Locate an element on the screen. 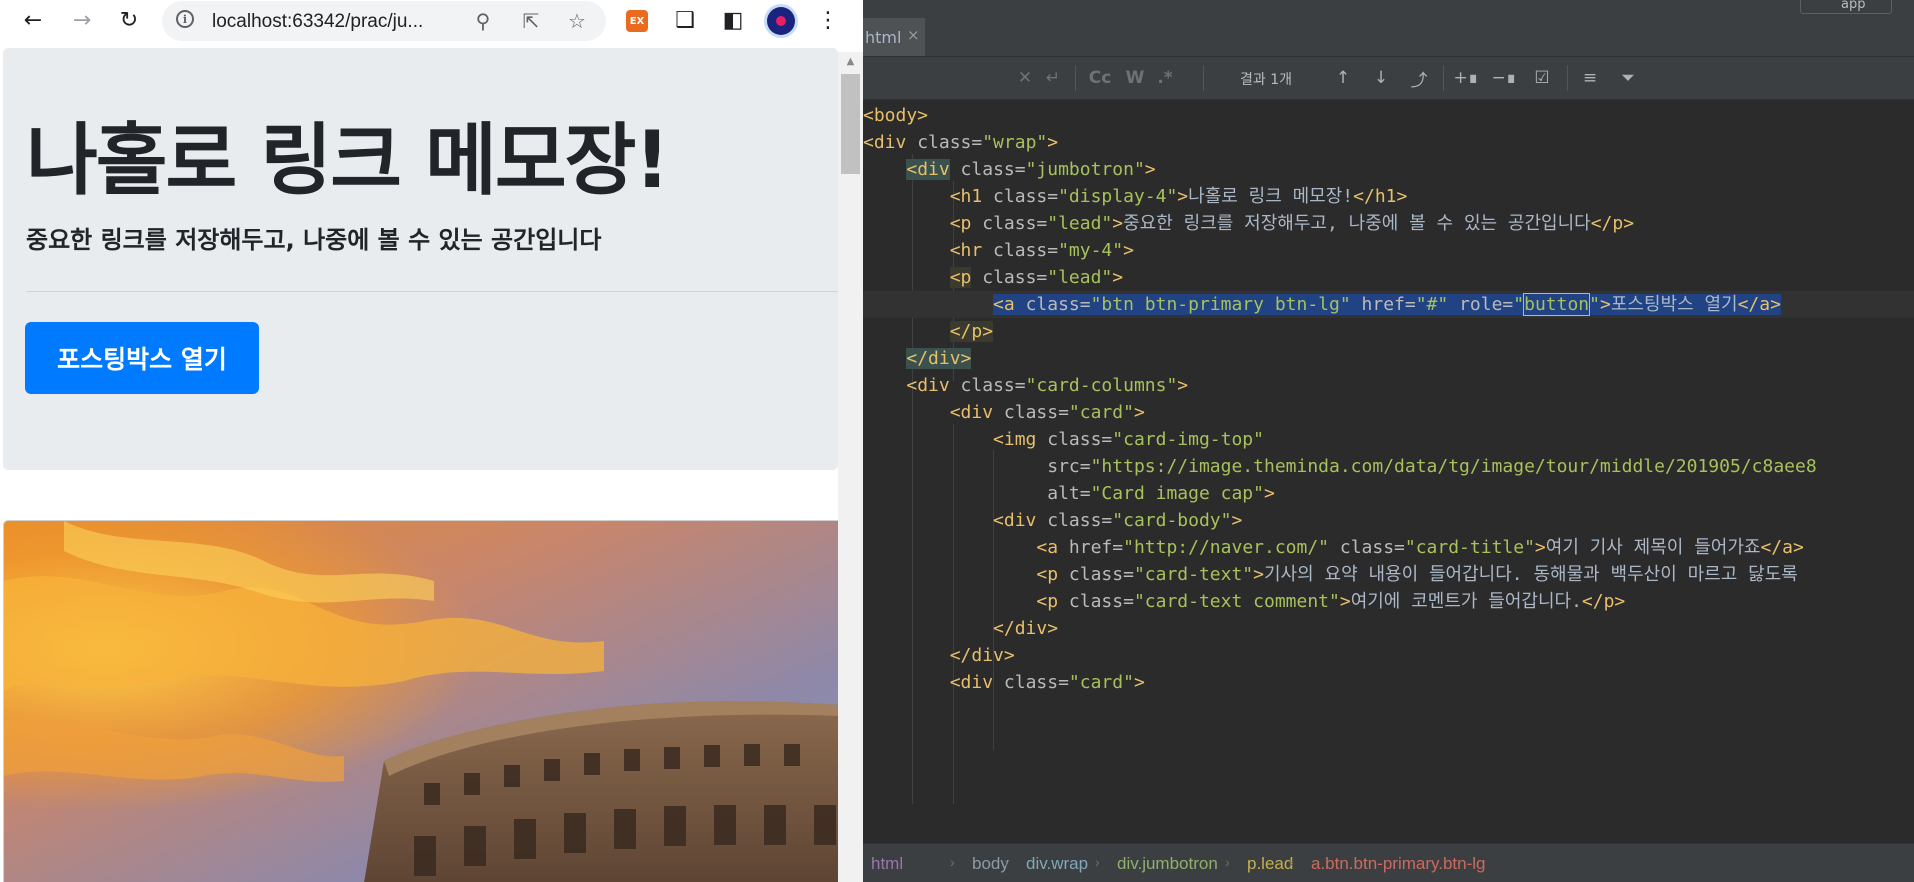 This screenshot has height=882, width=1914. kebab-menu-icon: ⋮ is located at coordinates (828, 21).